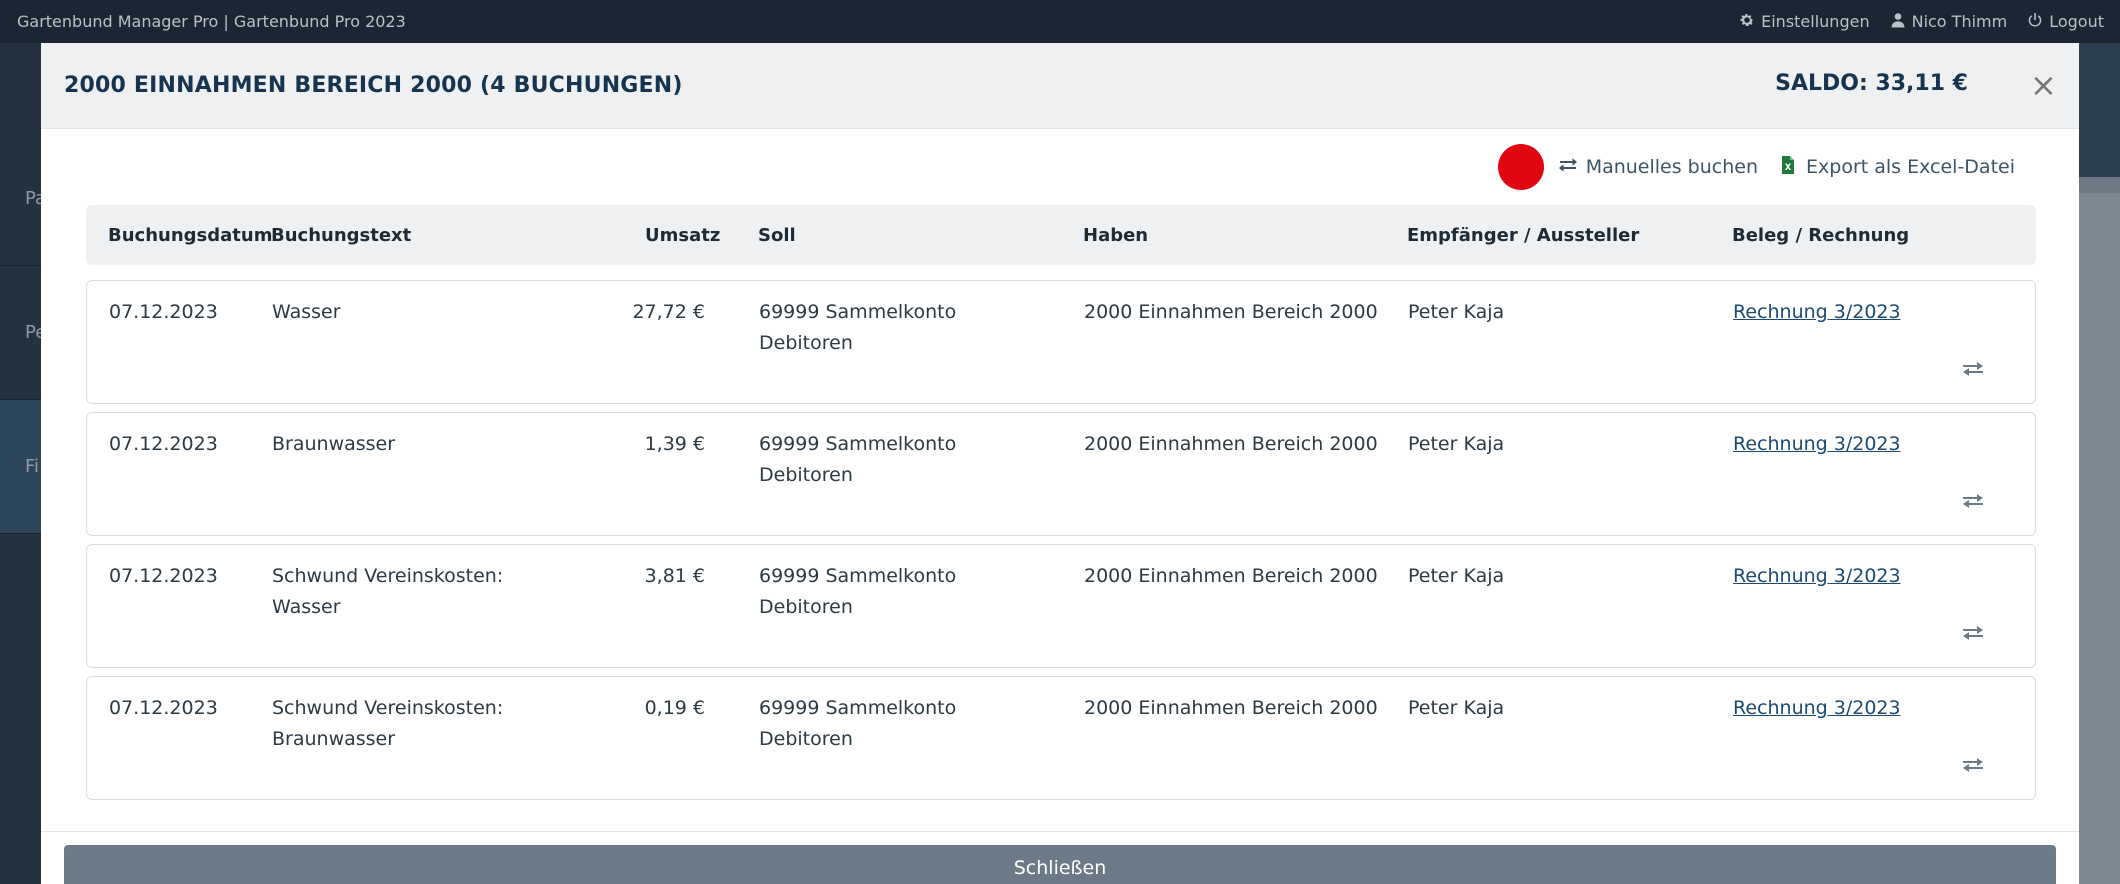 This screenshot has height=884, width=2120. Describe the element at coordinates (2043, 85) in the screenshot. I see `close-icon: ×` at that location.